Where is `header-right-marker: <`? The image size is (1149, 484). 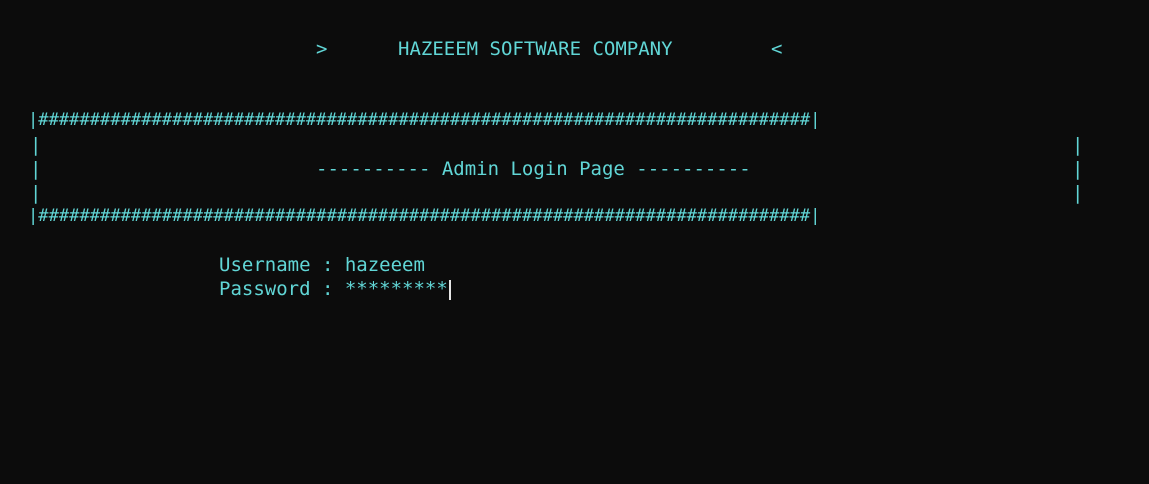 header-right-marker: < is located at coordinates (777, 49).